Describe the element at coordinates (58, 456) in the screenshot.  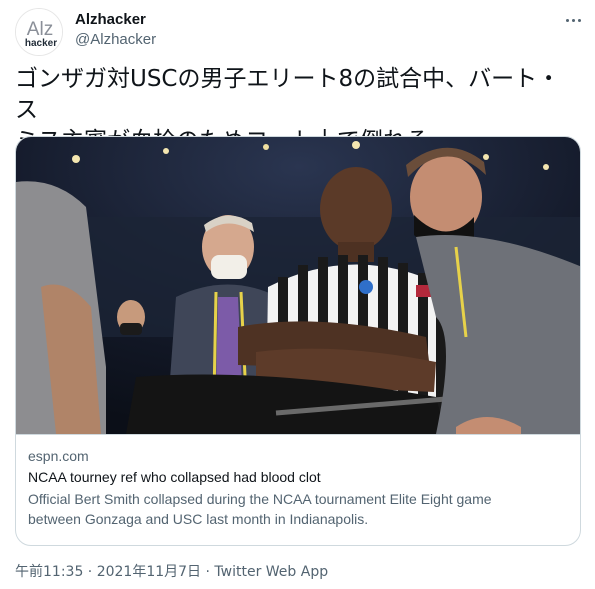
I see `card-domain: espn.com` at that location.